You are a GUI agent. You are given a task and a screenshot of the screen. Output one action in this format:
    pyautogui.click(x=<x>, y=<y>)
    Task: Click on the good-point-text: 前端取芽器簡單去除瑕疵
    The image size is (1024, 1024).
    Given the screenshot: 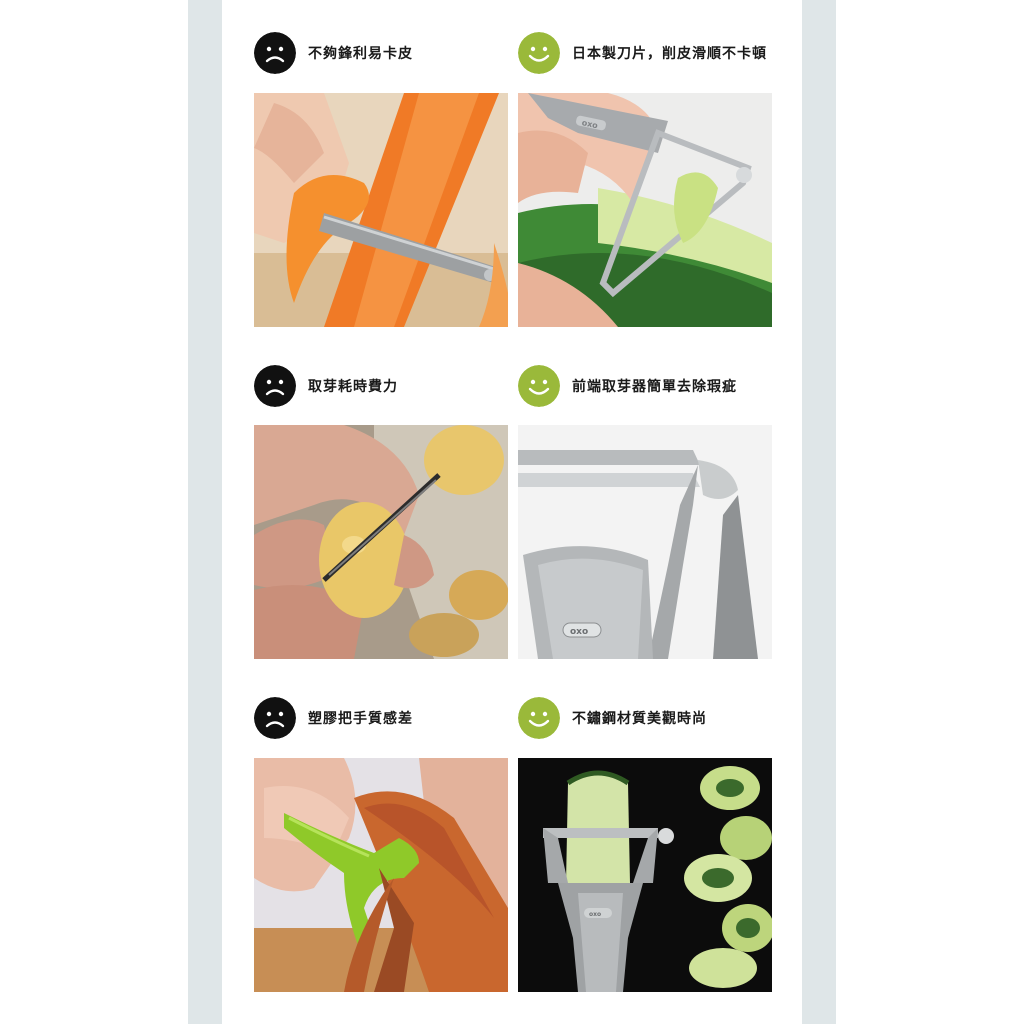 What is the action you would take?
    pyautogui.click(x=654, y=387)
    